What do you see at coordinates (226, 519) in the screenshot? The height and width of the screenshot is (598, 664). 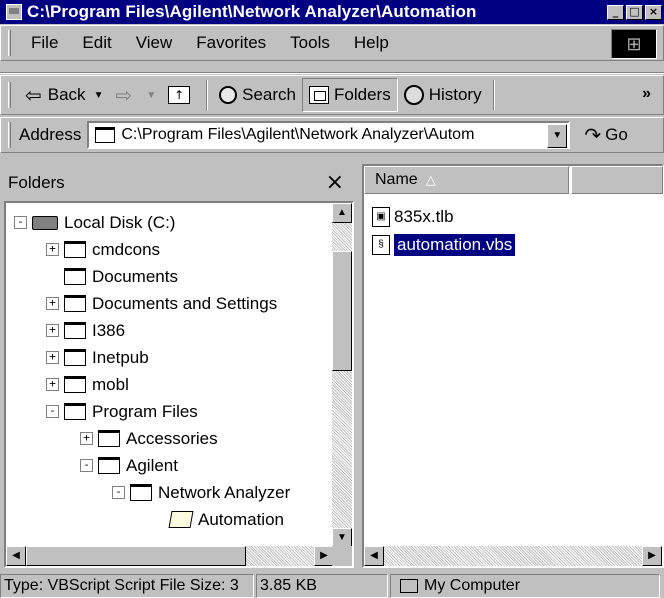 I see `tree-item: Automation` at bounding box center [226, 519].